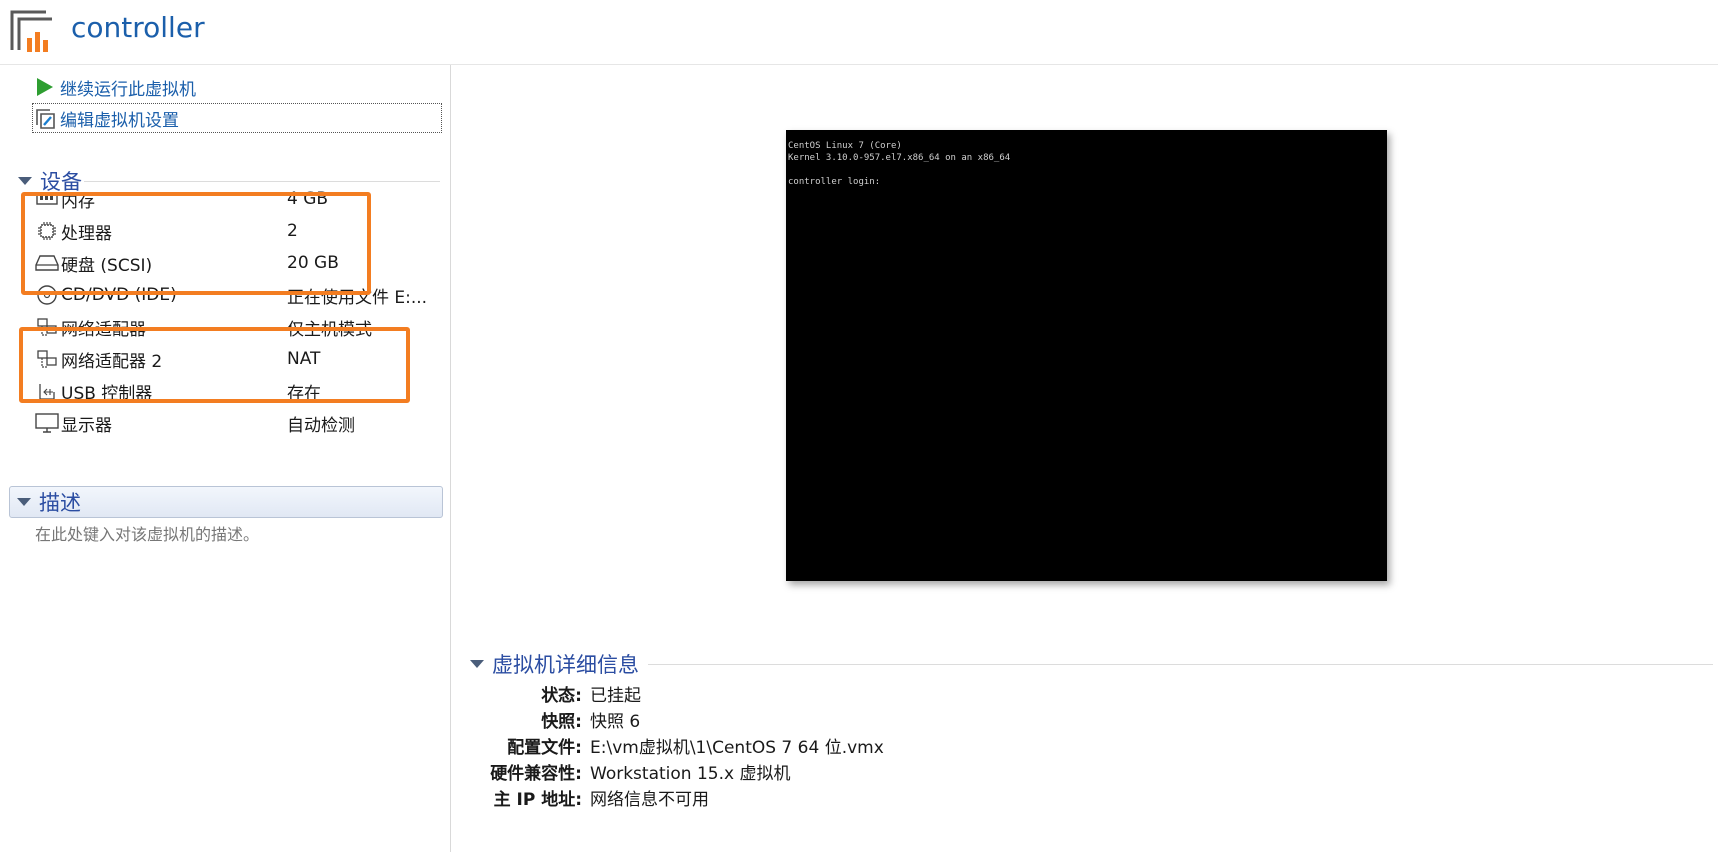 The image size is (1718, 852). What do you see at coordinates (107, 393) in the screenshot?
I see `device-name: USB 控制器` at bounding box center [107, 393].